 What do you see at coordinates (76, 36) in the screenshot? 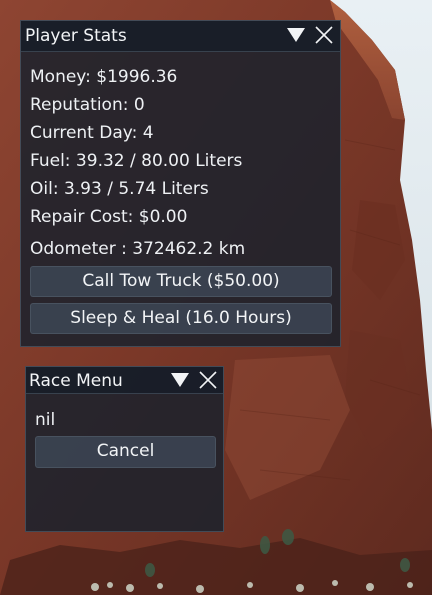
I see `player-stats-title: Player Stats` at bounding box center [76, 36].